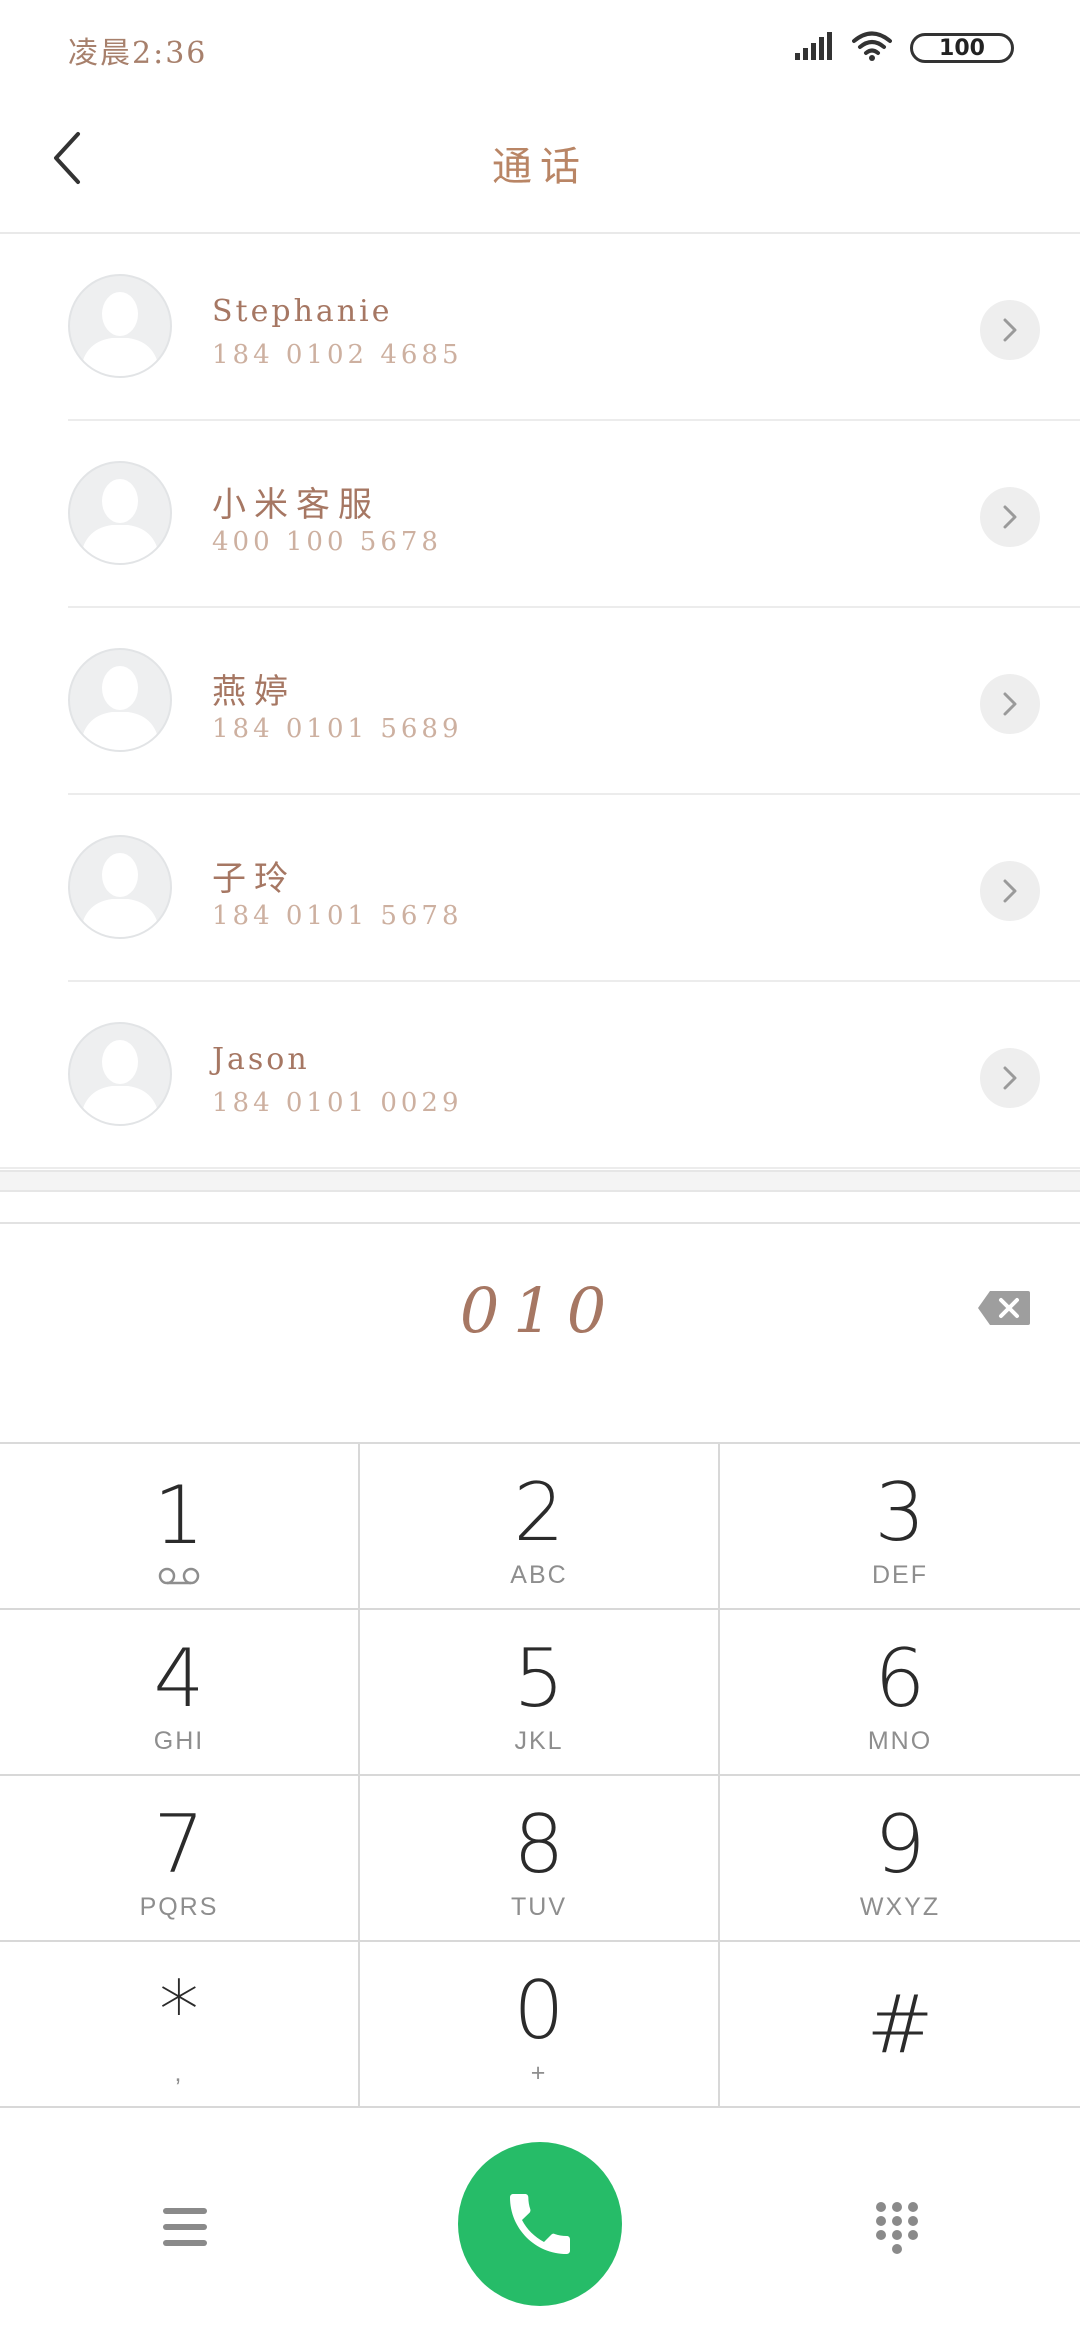 The height and width of the screenshot is (2340, 1080). I want to click on status-icons: 100, so click(904, 48).